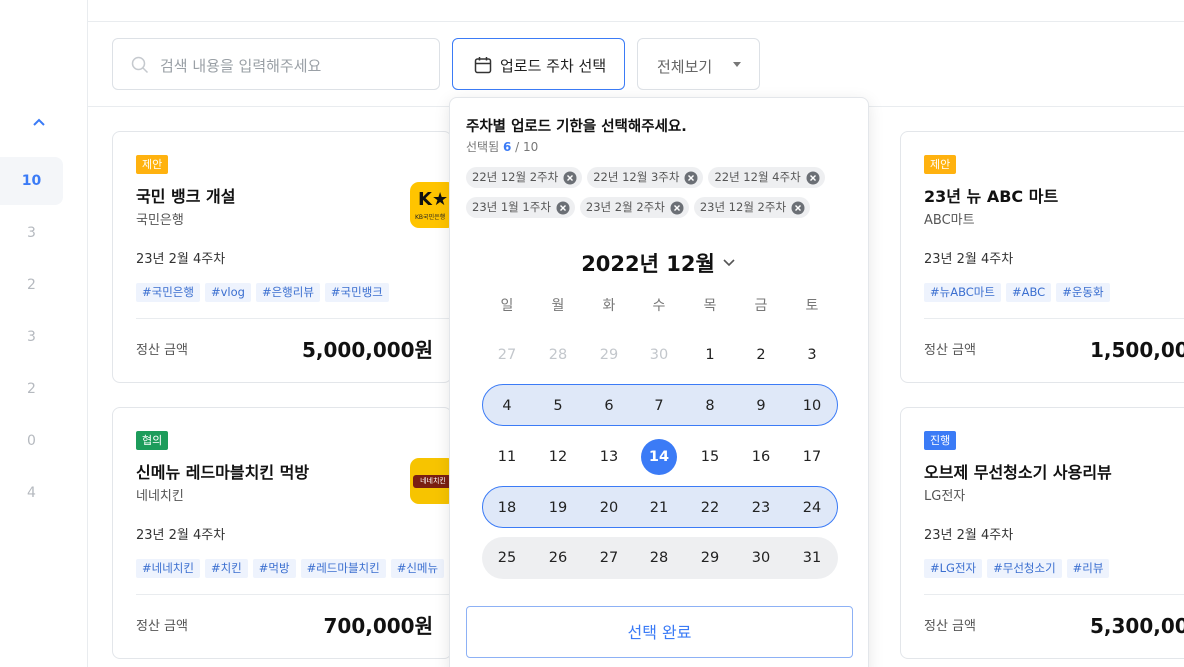 The height and width of the screenshot is (667, 1184). What do you see at coordinates (710, 508) in the screenshot?
I see `calendar-day: 22` at bounding box center [710, 508].